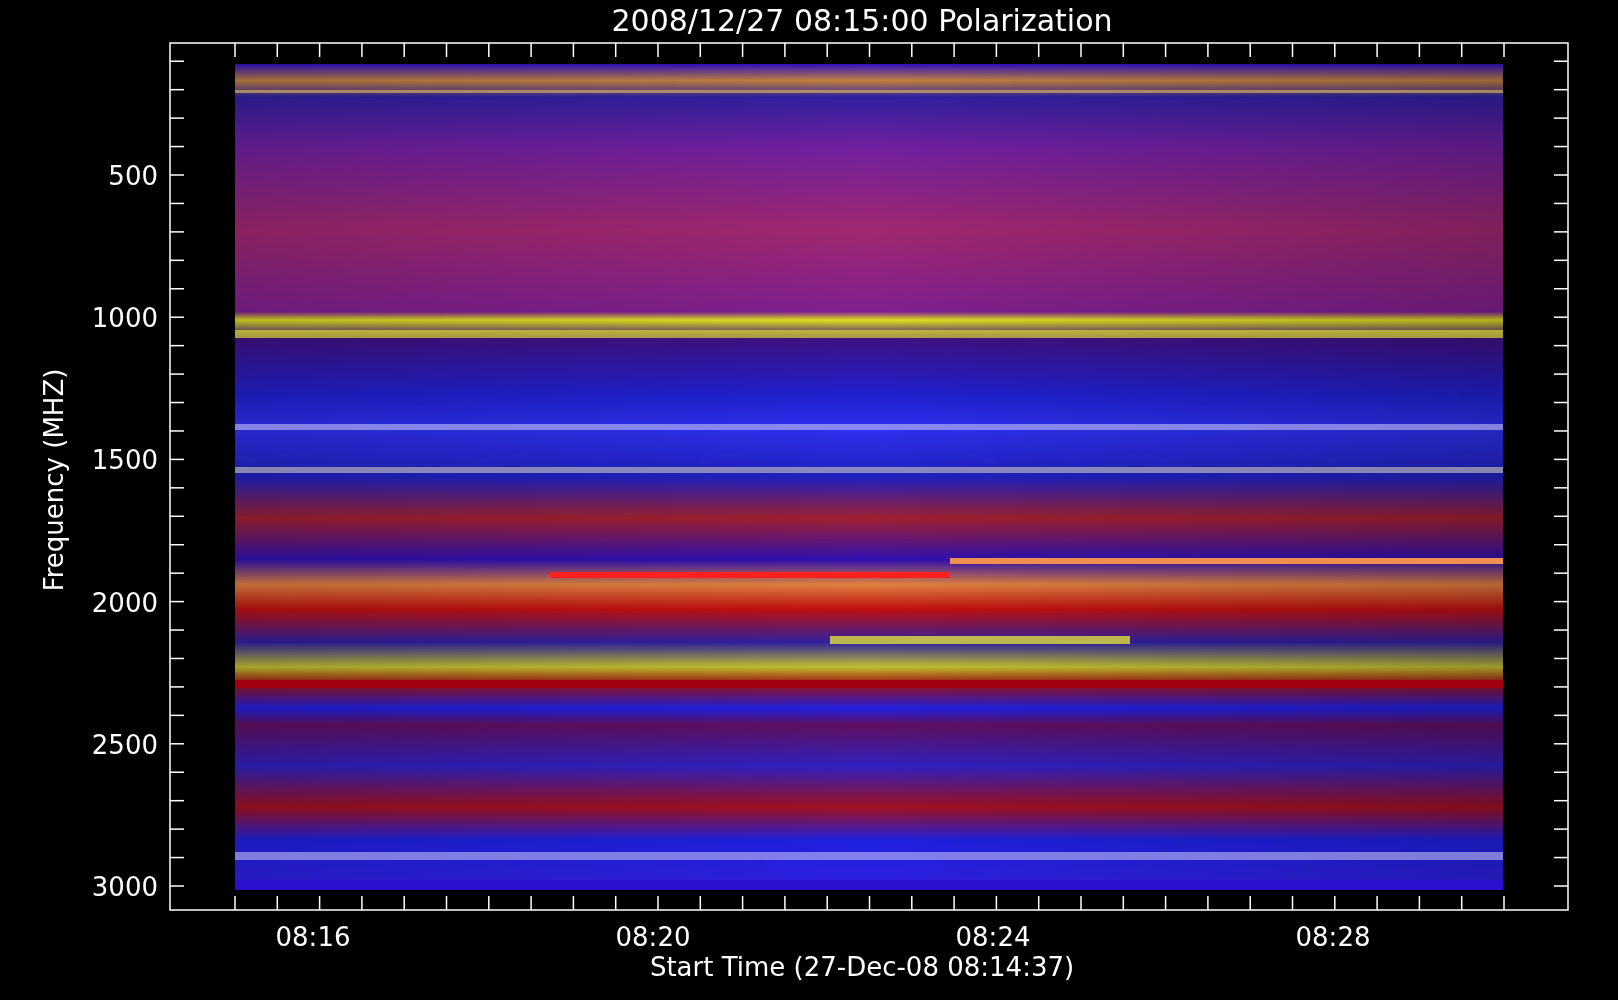 The image size is (1618, 1000). I want to click on chart-title: 2008/12/27 08:15:00 Polarization, so click(862, 20).